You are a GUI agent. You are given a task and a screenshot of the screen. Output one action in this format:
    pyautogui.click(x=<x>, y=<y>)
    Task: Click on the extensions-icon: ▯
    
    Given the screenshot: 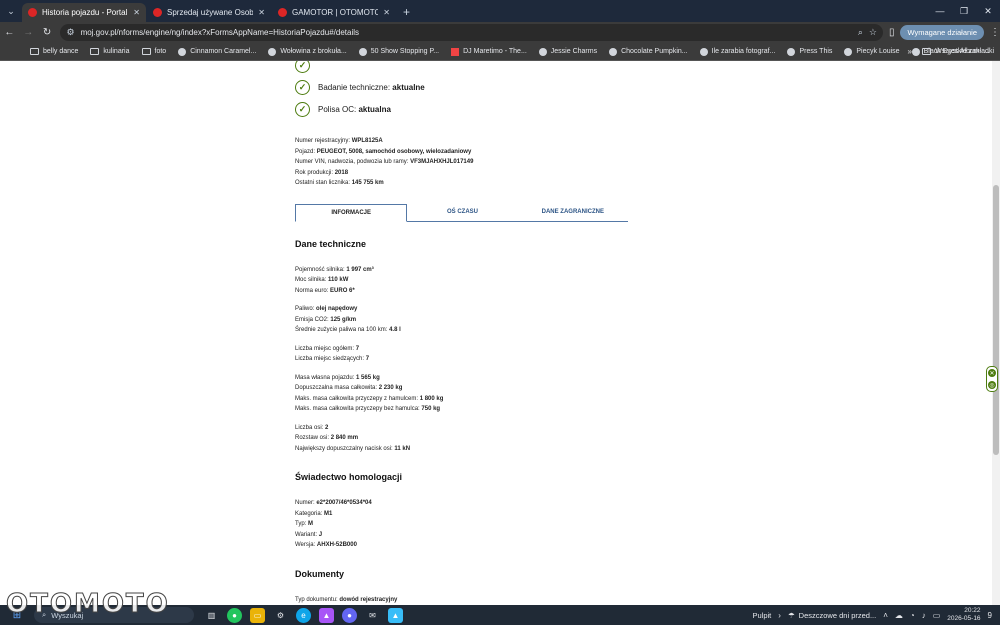 What is the action you would take?
    pyautogui.click(x=892, y=32)
    